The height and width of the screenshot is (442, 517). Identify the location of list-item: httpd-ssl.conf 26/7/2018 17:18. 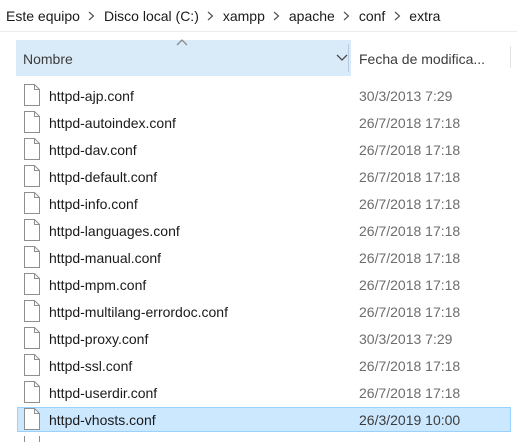
(258, 365).